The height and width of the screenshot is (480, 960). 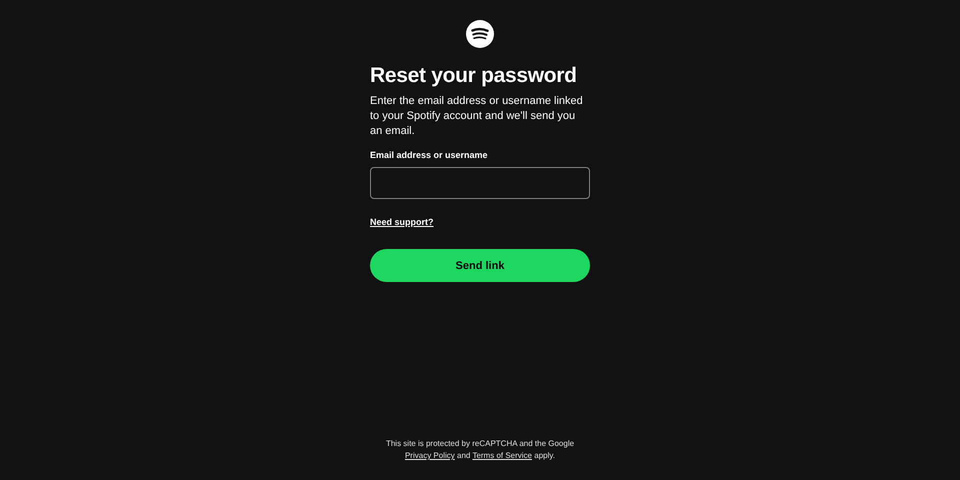 What do you see at coordinates (480, 183) in the screenshot?
I see `email-field` at bounding box center [480, 183].